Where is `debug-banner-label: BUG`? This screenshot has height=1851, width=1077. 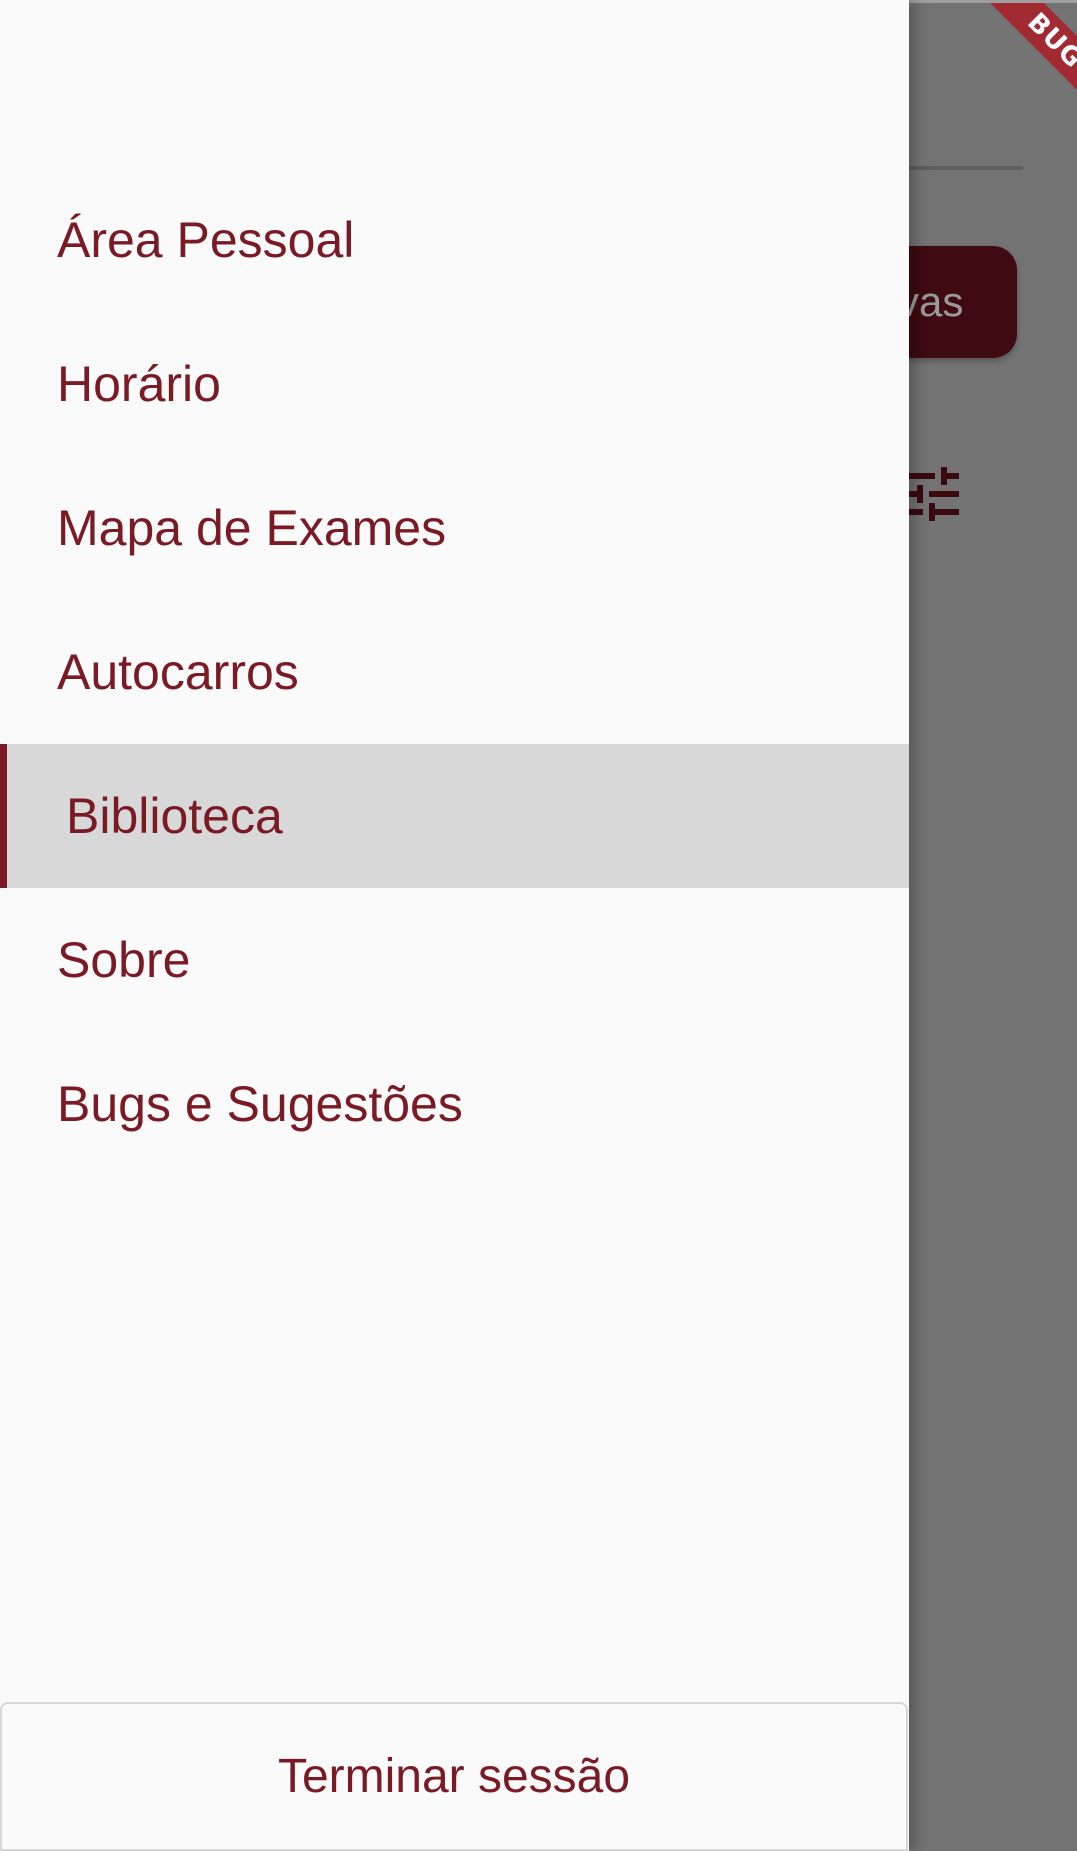 debug-banner-label: BUG is located at coordinates (1020, 66).